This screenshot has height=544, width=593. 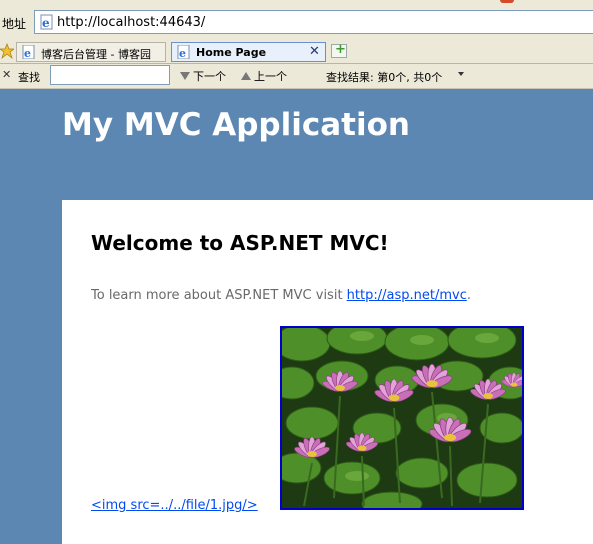 I want to click on arrow-down-icon, so click(x=185, y=76).